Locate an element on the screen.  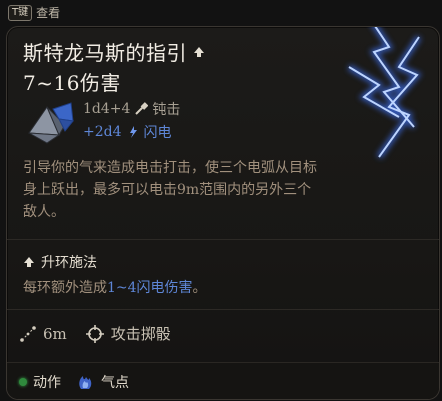
resource-costs: 动作 气点 is located at coordinates (74, 382).